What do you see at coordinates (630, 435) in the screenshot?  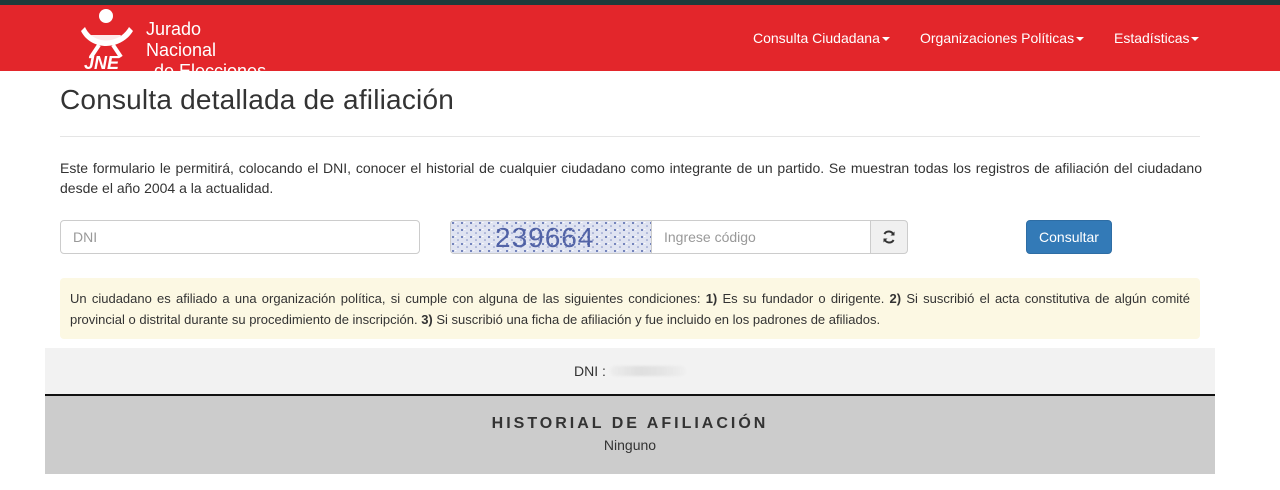 I see `history-panel: HISTORIAL DE AFILIACIÓN Ninguno` at bounding box center [630, 435].